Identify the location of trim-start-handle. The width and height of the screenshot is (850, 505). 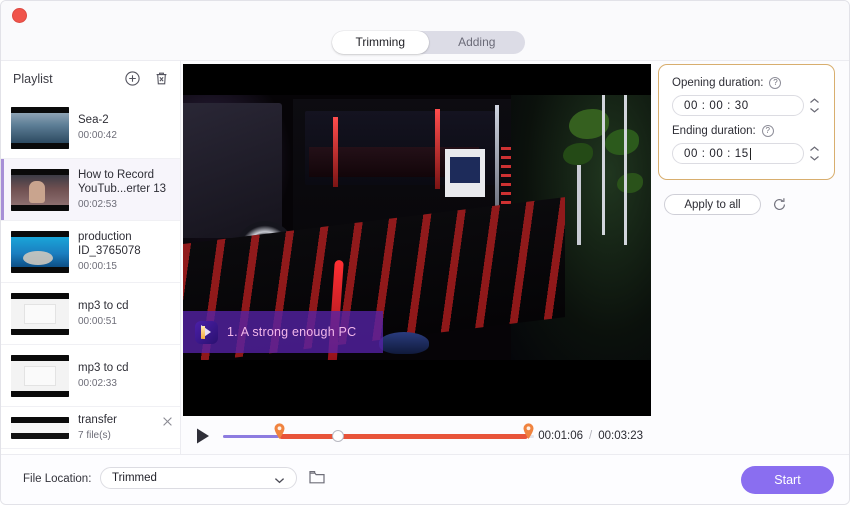
(279, 431).